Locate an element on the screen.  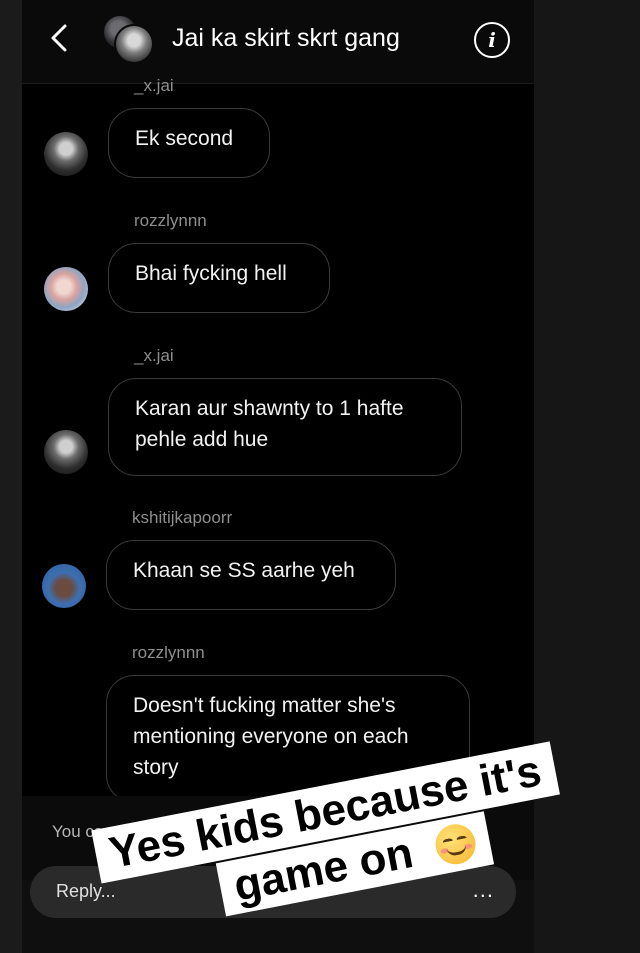
info-icon: i is located at coordinates (492, 40).